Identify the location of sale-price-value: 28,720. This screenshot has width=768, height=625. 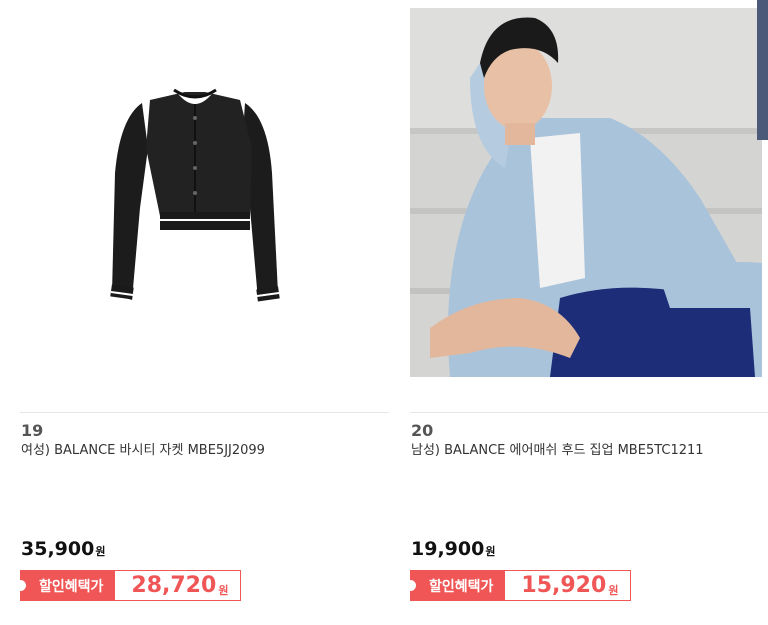
(174, 585).